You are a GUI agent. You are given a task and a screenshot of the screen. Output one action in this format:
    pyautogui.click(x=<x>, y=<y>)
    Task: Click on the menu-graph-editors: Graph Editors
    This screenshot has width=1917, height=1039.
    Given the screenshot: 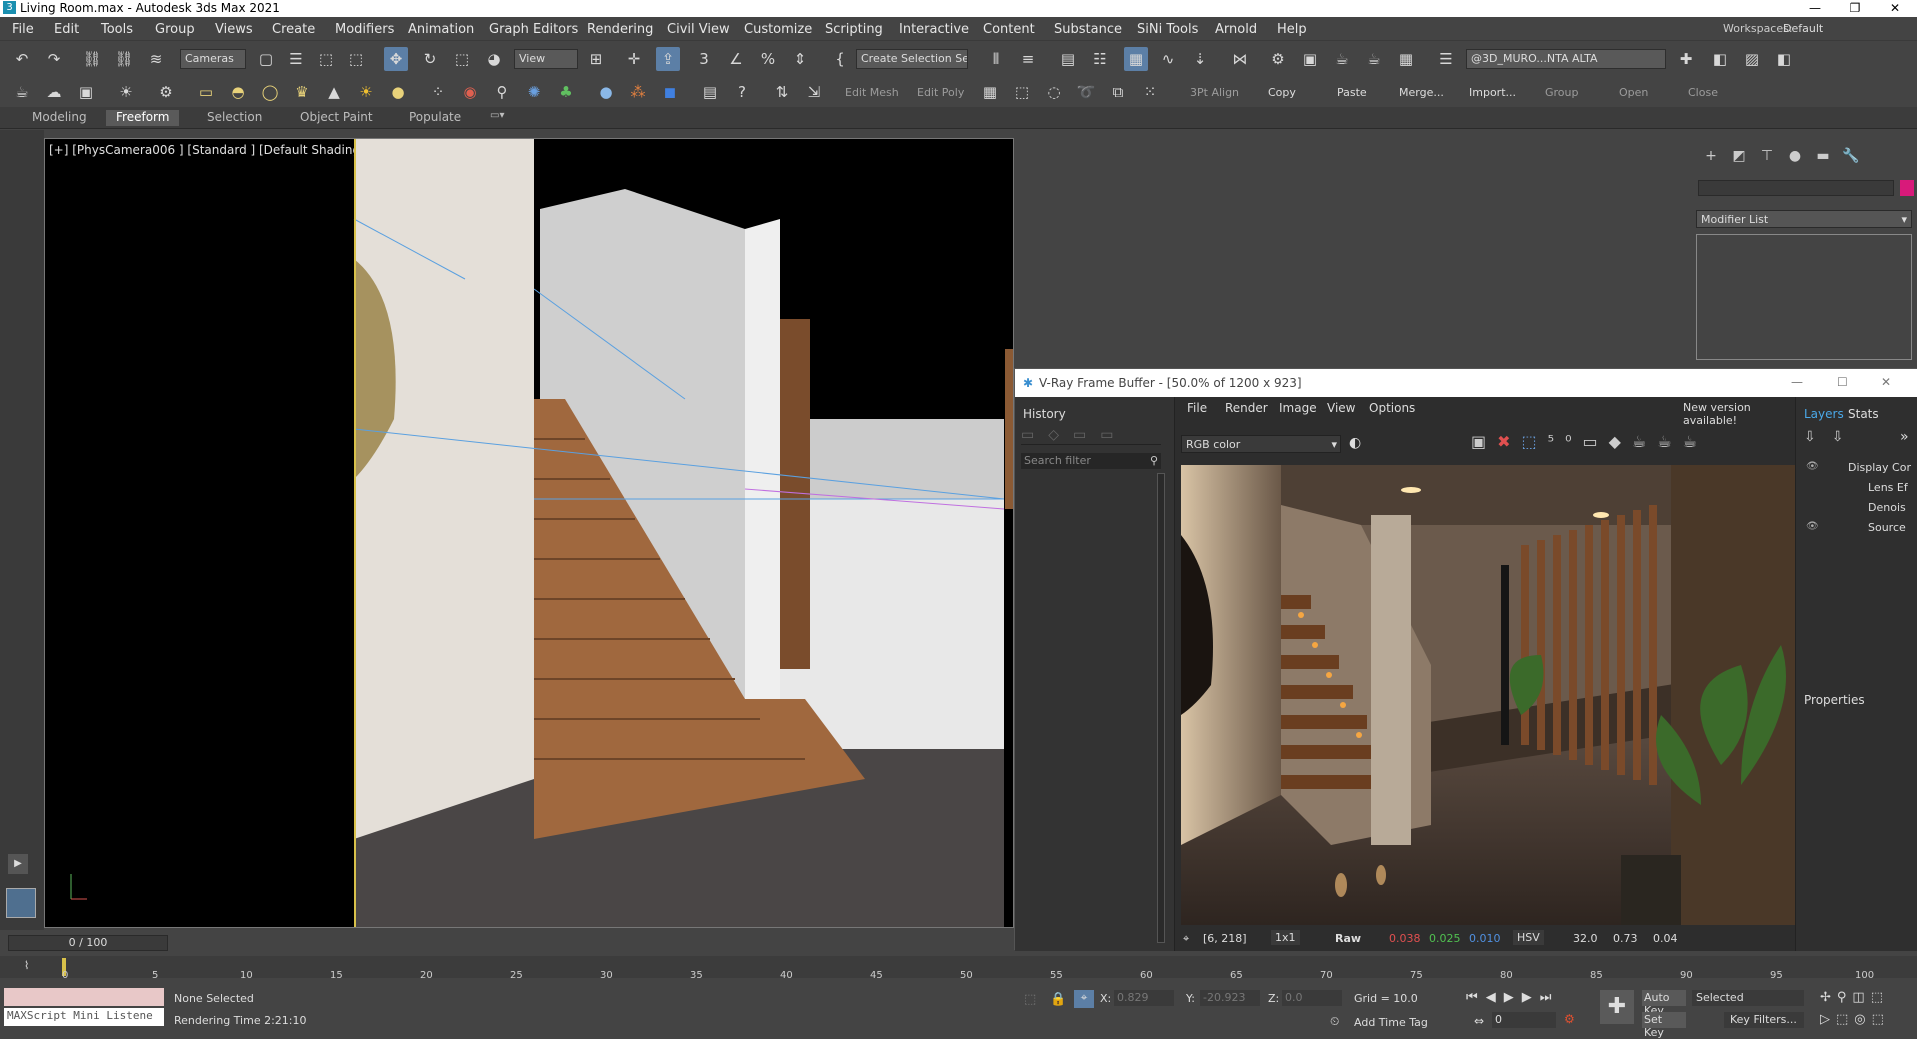 What is the action you would take?
    pyautogui.click(x=533, y=29)
    